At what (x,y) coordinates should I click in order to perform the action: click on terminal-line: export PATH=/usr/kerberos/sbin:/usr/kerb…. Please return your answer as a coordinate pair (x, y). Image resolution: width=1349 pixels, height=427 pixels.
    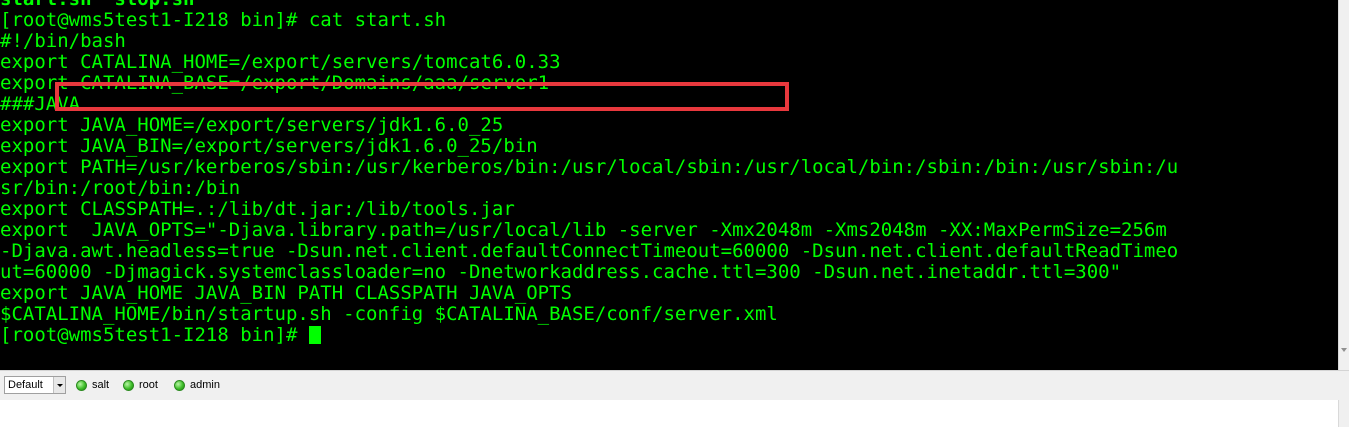
    Looking at the image, I should click on (589, 167).